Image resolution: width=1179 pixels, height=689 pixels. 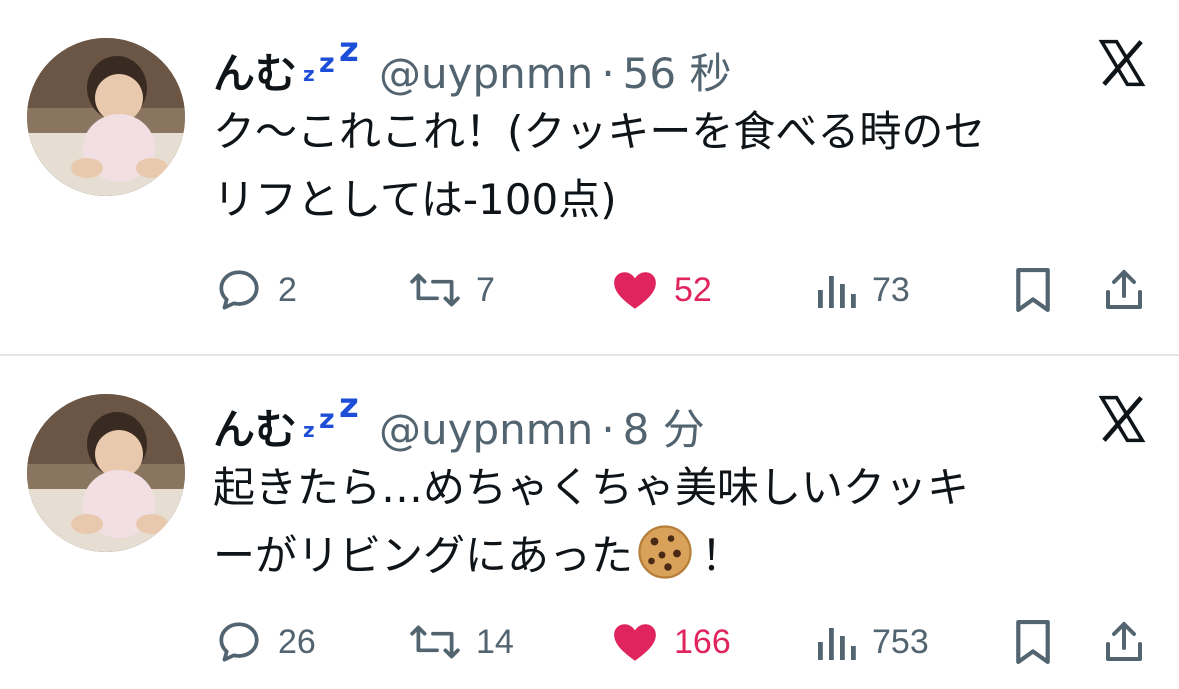 What do you see at coordinates (461, 642) in the screenshot?
I see `retweet-button: 14` at bounding box center [461, 642].